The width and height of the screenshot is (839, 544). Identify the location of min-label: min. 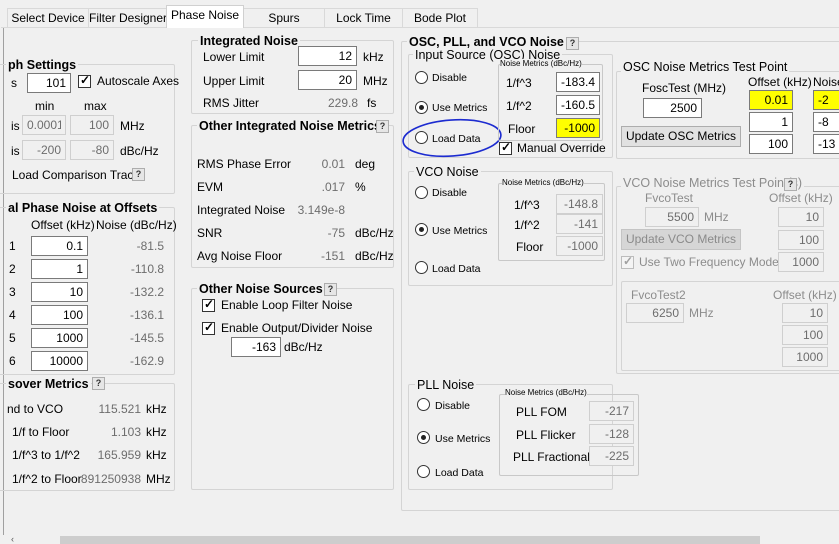
(45, 106).